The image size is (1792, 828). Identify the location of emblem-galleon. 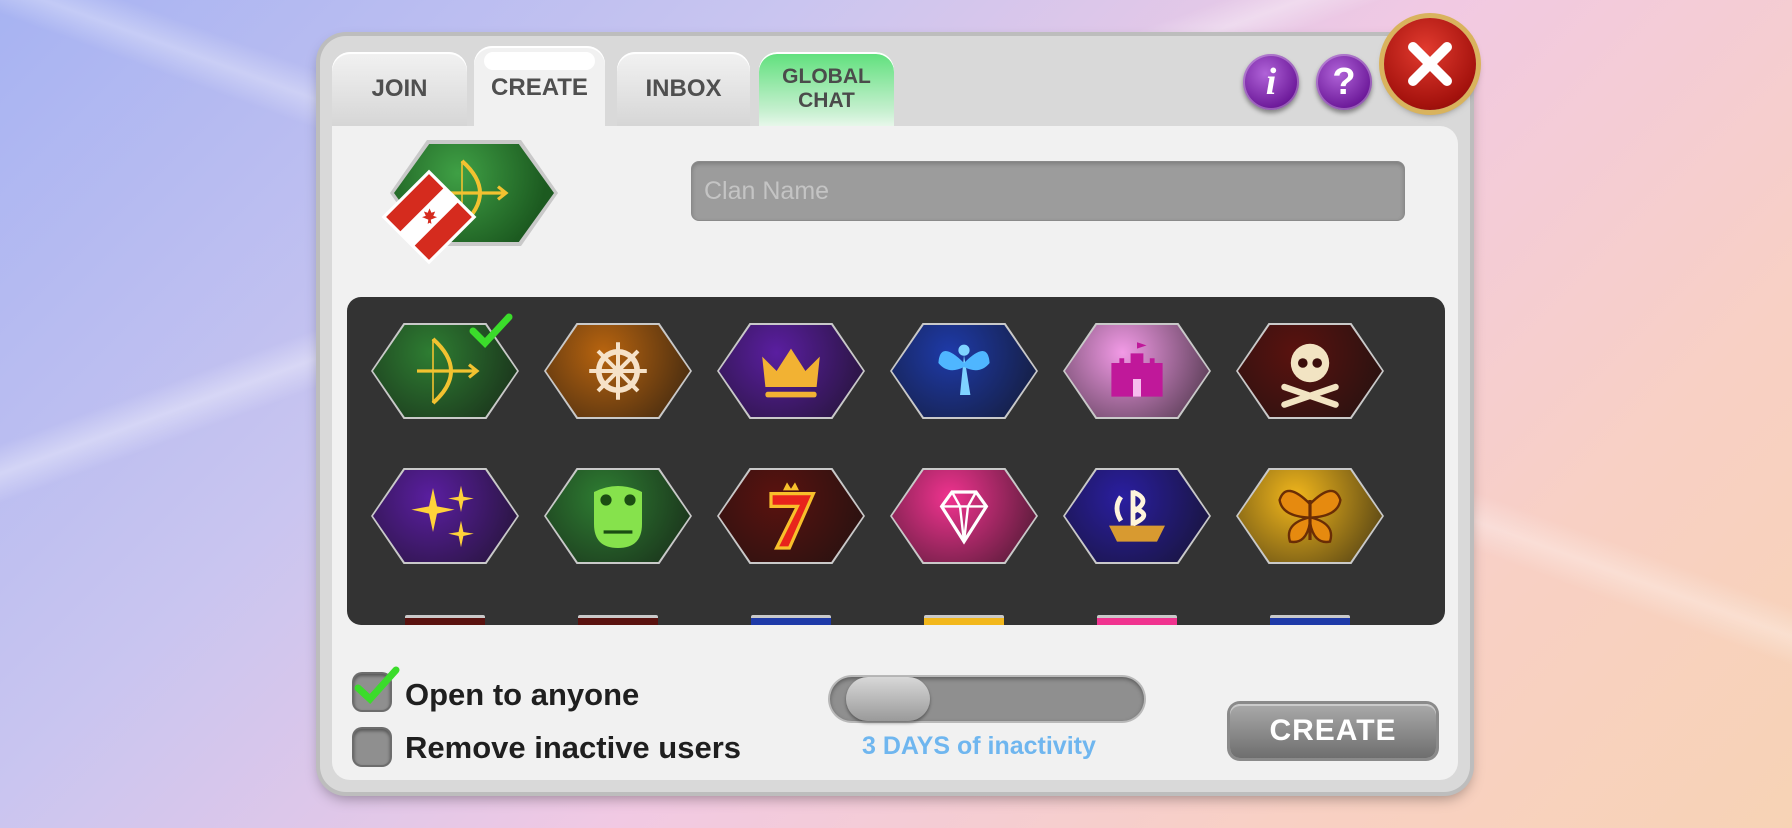
(1137, 516).